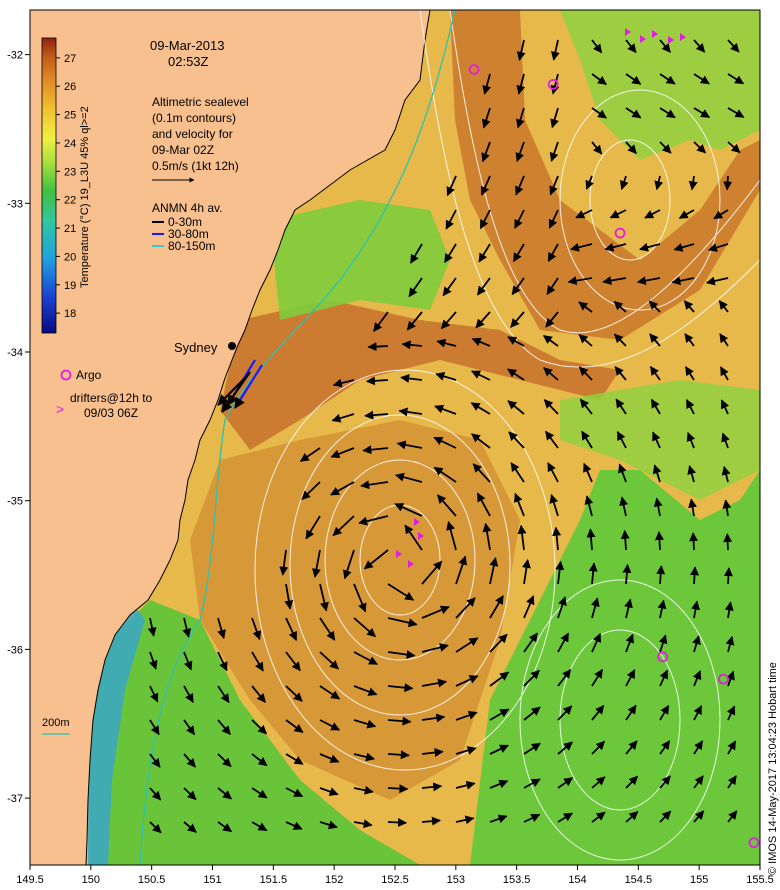  I want to click on x-tick-label: 154, so click(577, 880).